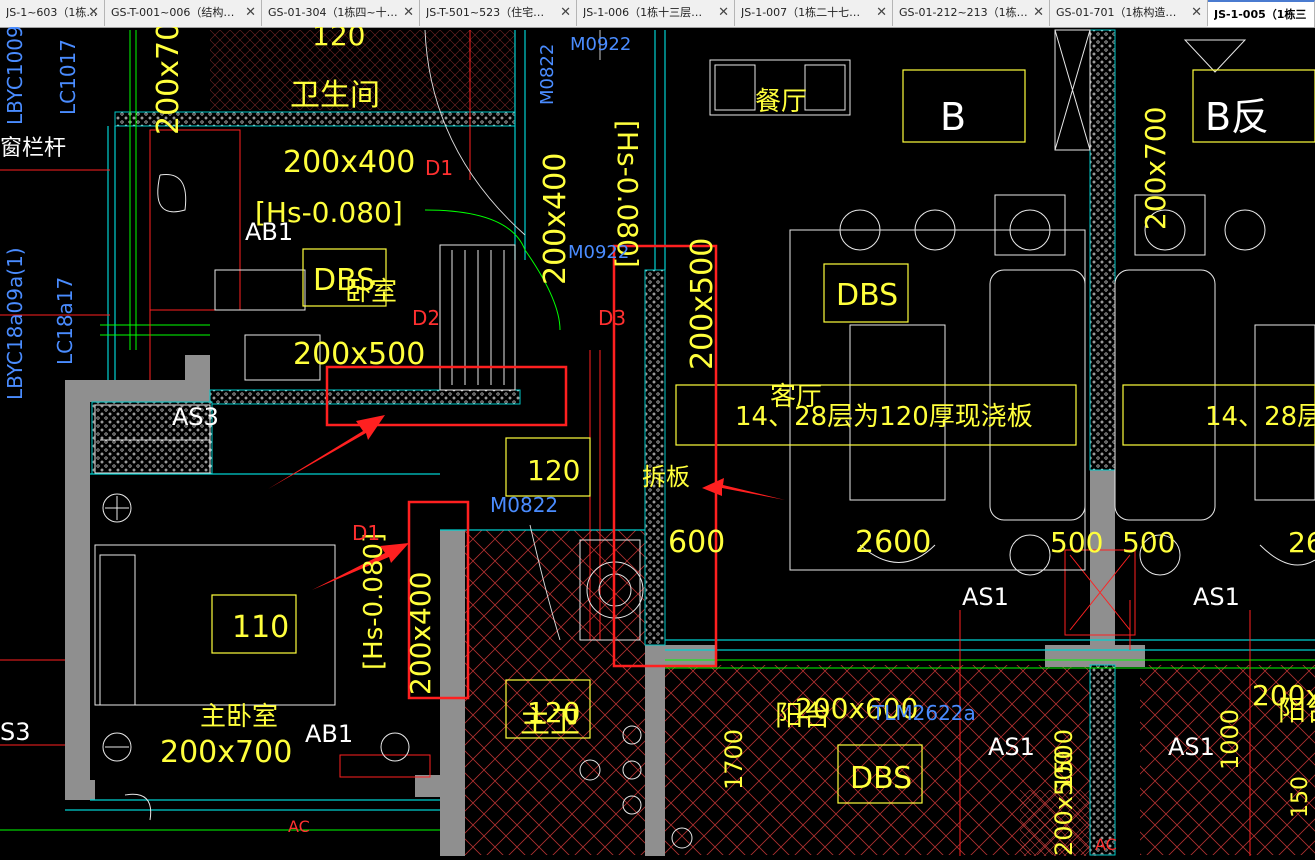  Describe the element at coordinates (15, 76) in the screenshot. I see `annotation: LBYC1009` at that location.